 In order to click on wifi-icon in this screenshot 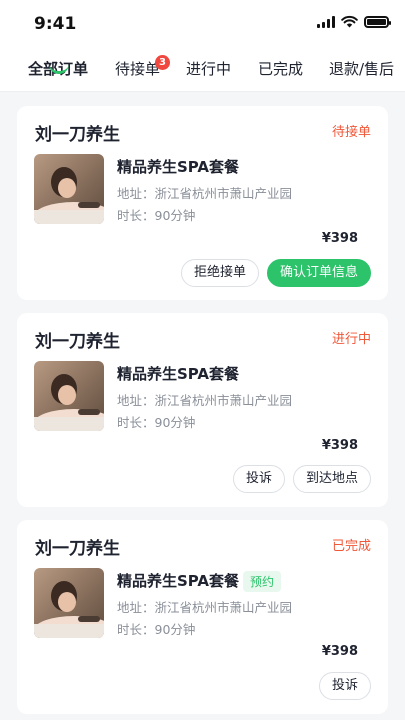, I will do `click(349, 21)`.